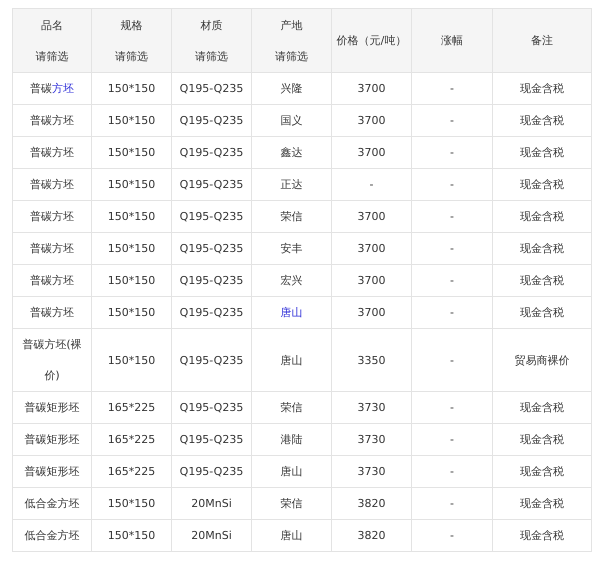 This screenshot has width=600, height=568. Describe the element at coordinates (52, 360) in the screenshot. I see `cell-text: 普碳方坯(裸价)` at that location.